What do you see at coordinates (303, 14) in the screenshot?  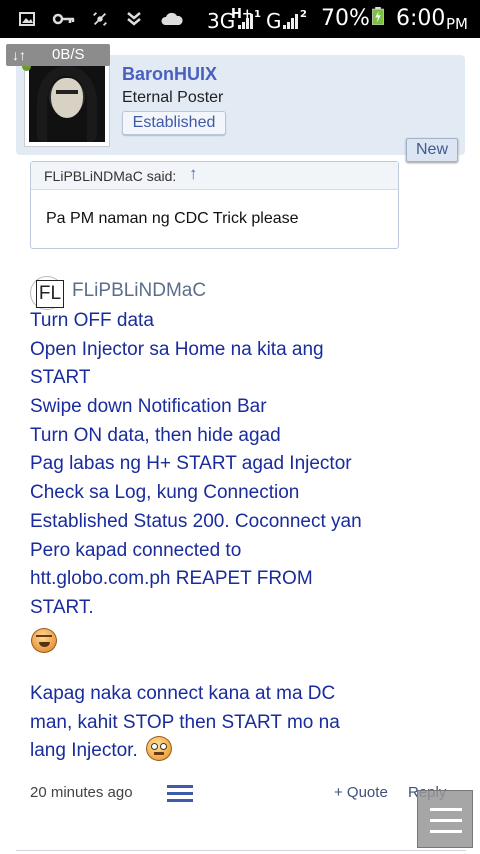 I see `sim2-indicator: 2` at bounding box center [303, 14].